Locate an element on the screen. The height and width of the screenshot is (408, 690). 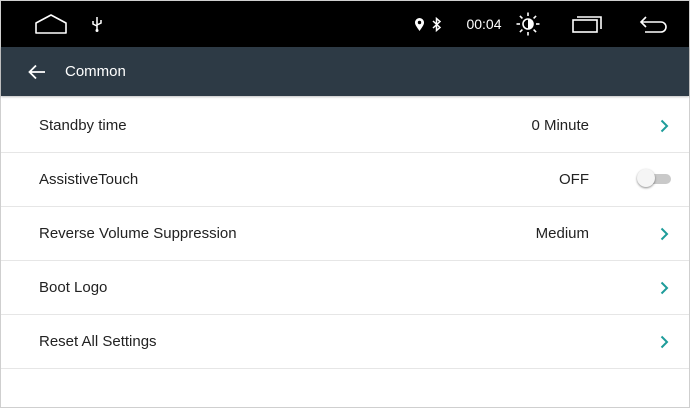
toggle-thumb is located at coordinates (646, 178).